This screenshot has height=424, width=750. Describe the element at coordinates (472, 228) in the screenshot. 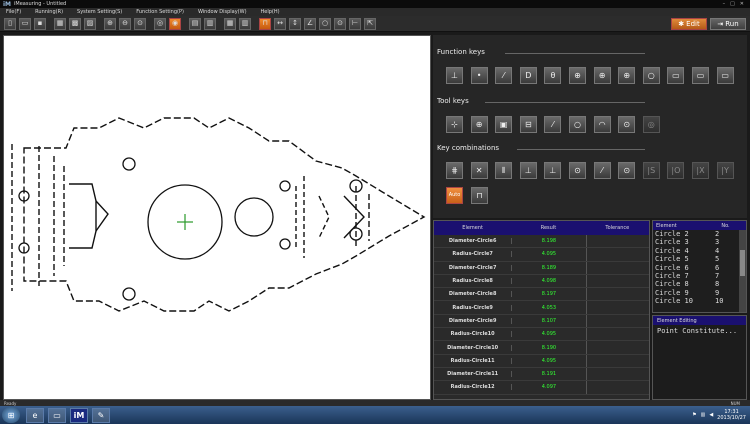

I see `col-element: Element` at that location.